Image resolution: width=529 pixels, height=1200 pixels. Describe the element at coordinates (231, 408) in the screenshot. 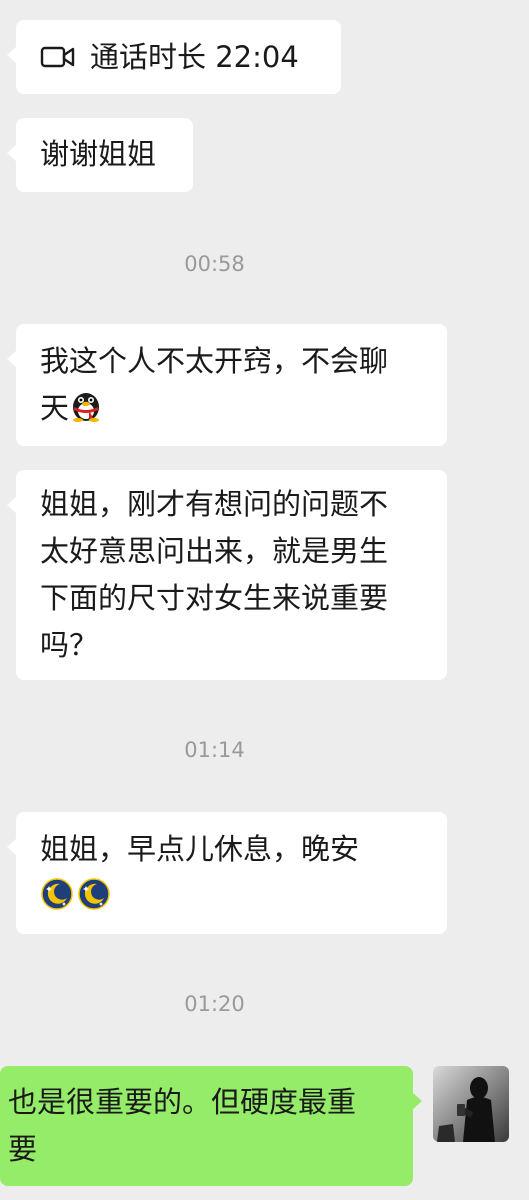

I see `message-text-line-with-emoji: 天` at that location.